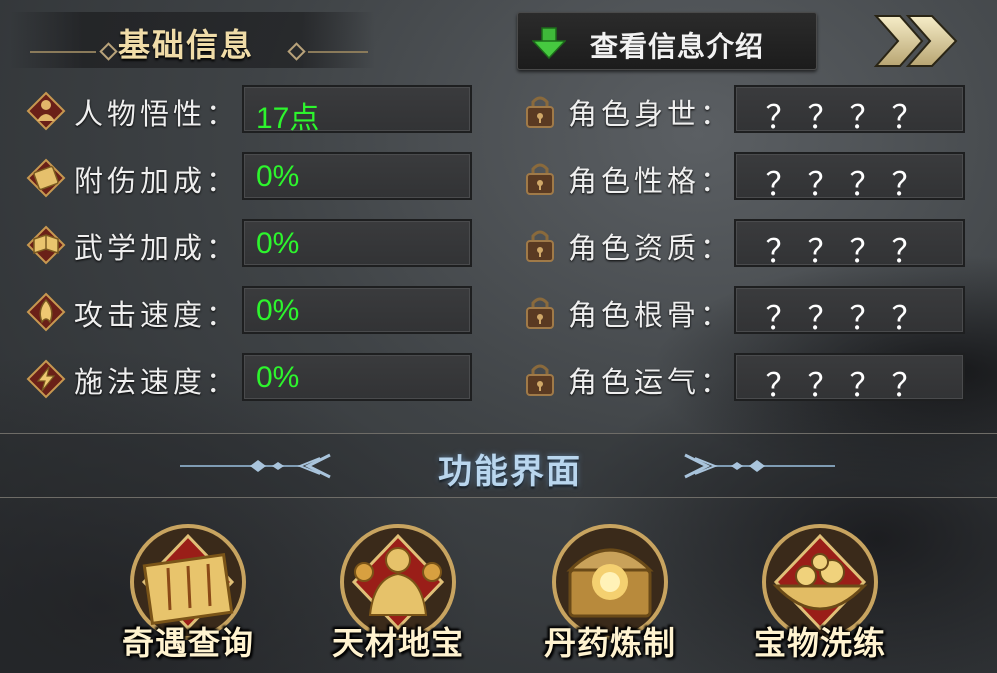  I want to click on stat-label: 武学加成：, so click(157, 248).